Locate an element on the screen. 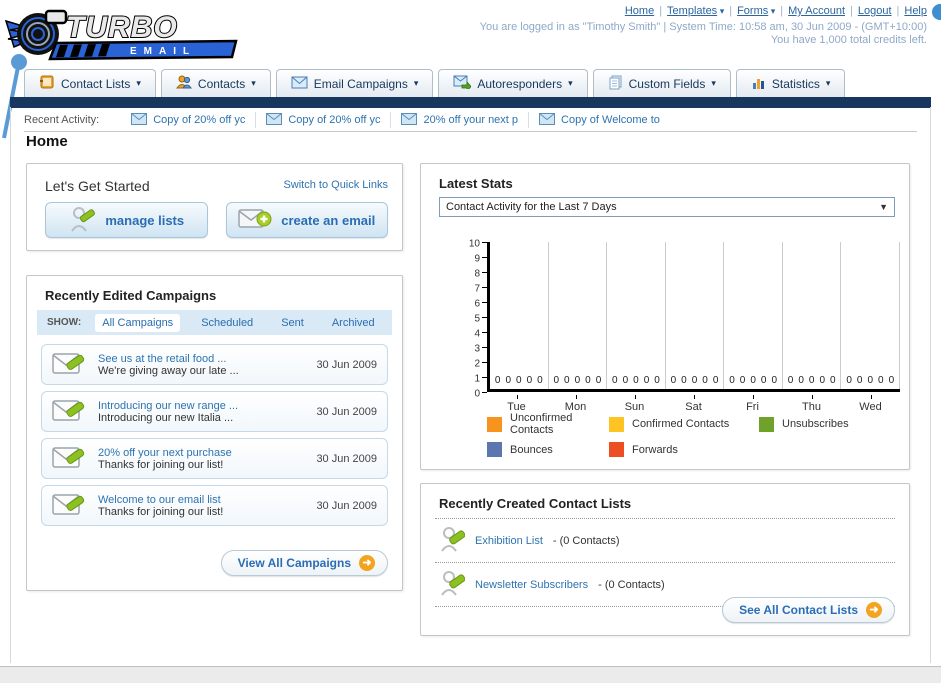 This screenshot has width=941, height=683. mail-small-icon is located at coordinates (274, 120).